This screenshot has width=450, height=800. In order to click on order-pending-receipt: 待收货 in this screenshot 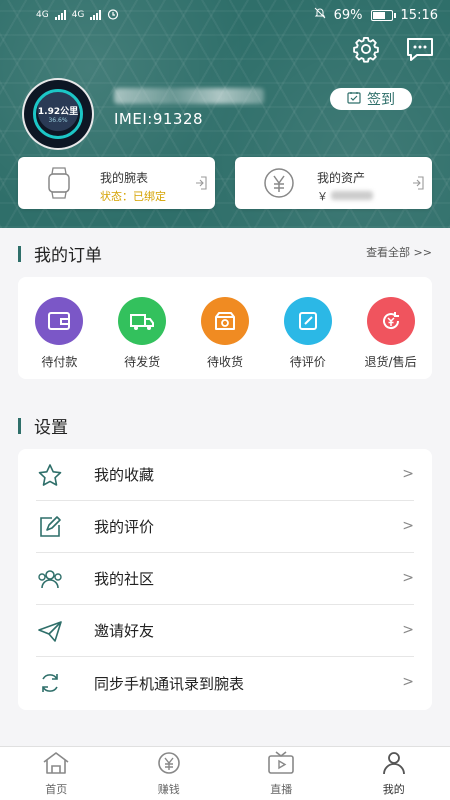, I will do `click(225, 333)`.